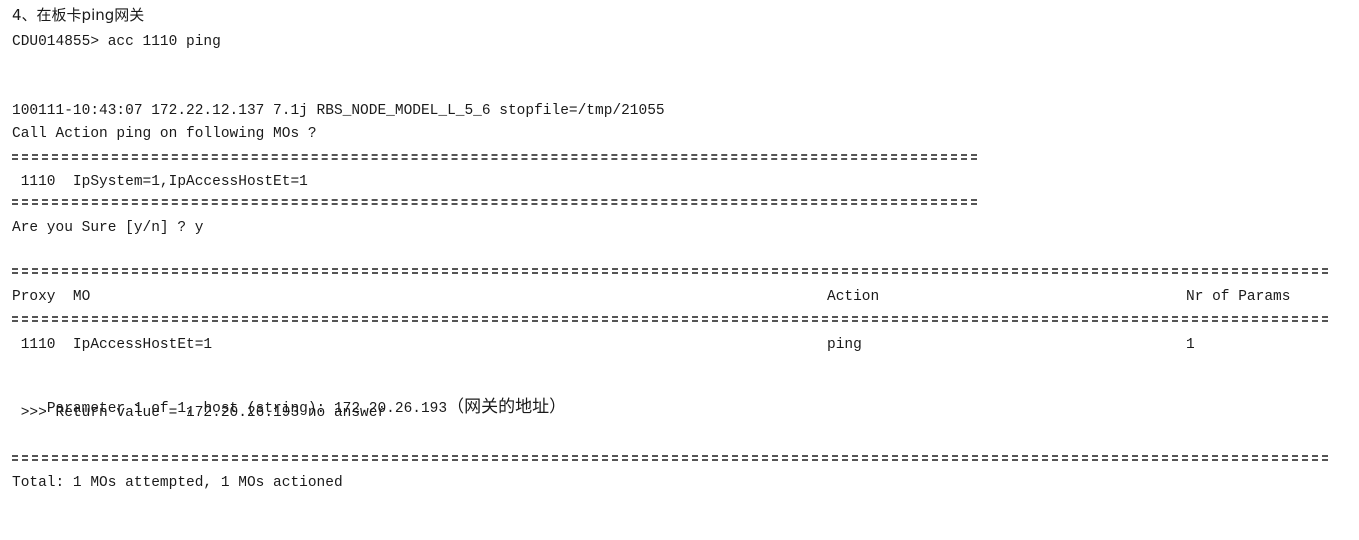 The height and width of the screenshot is (540, 1359). Describe the element at coordinates (670, 271) in the screenshot. I see `table-top-rule` at that location.